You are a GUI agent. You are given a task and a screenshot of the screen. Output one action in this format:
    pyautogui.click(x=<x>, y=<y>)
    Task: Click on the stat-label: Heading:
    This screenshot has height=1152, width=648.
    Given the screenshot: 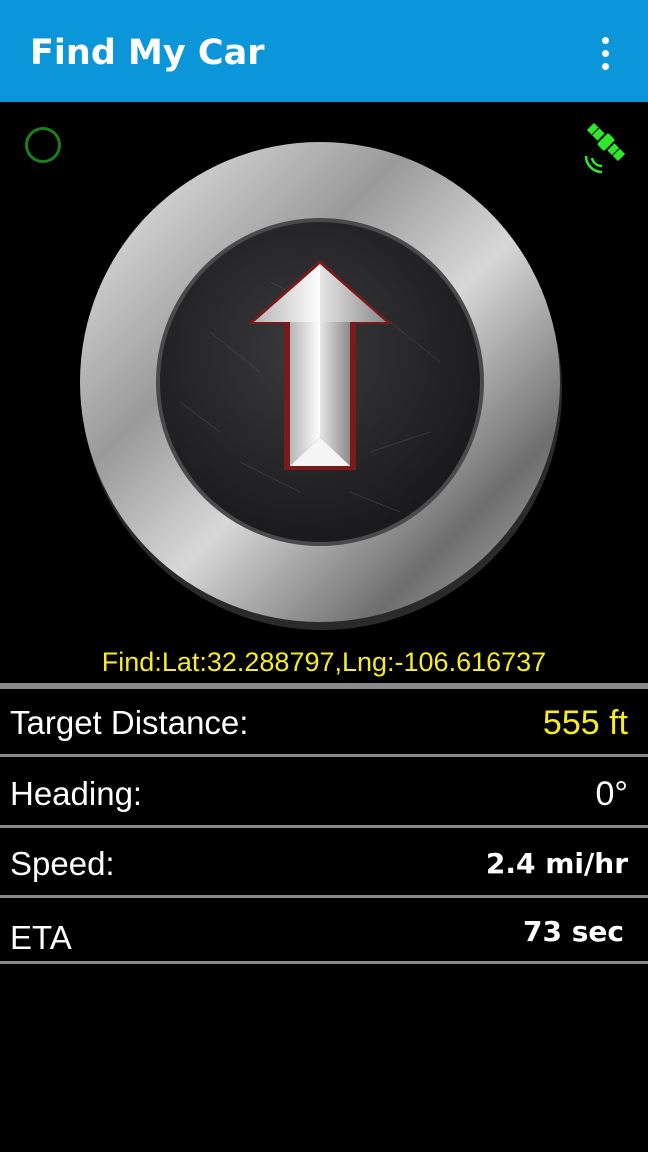 What is the action you would take?
    pyautogui.click(x=76, y=793)
    